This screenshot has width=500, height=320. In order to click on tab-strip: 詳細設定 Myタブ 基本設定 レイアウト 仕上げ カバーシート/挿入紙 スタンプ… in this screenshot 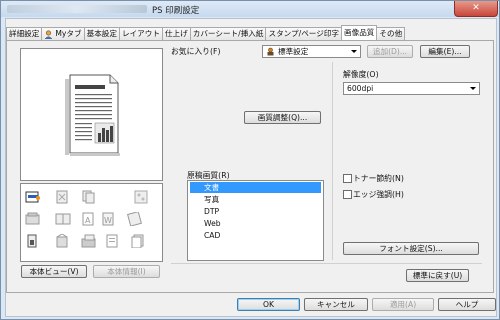, I will do `click(206, 32)`.